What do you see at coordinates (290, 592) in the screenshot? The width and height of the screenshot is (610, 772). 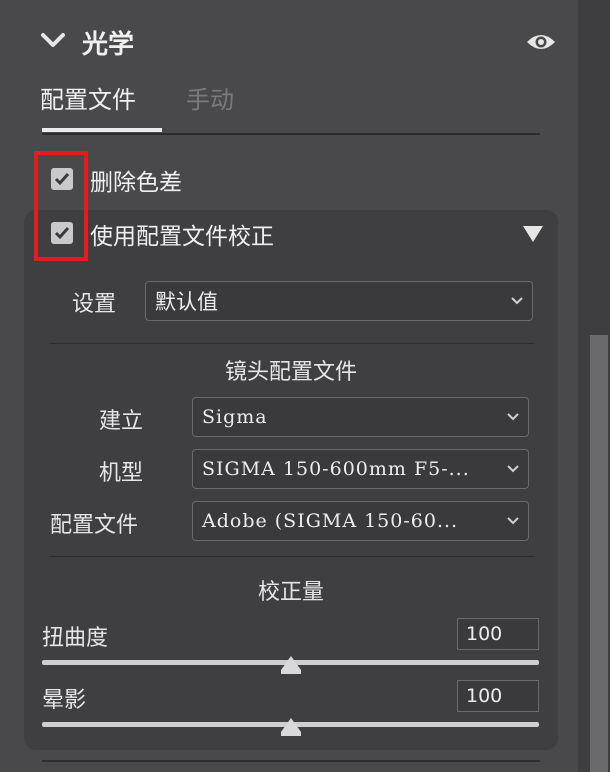 I see `correction-amount-header: 校正量` at bounding box center [290, 592].